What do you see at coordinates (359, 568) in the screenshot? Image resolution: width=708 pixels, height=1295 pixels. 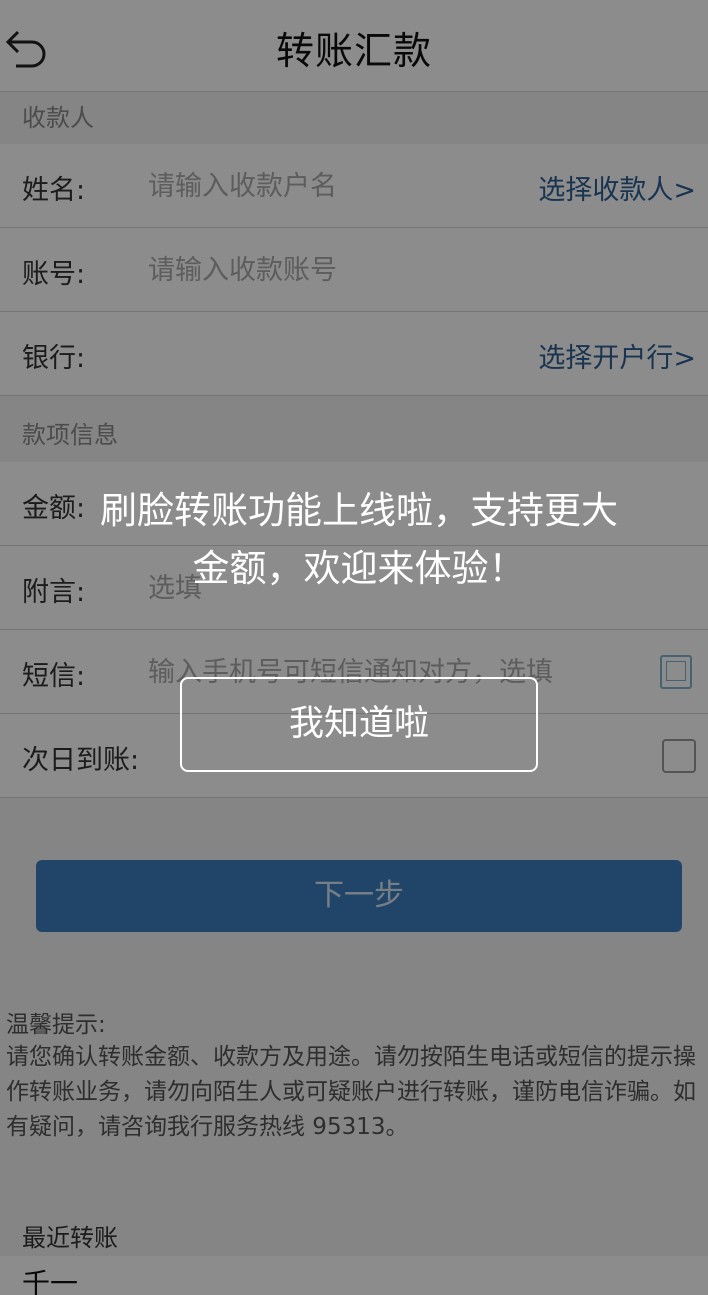 I see `announcement-line-2: 金额，欢迎来体验！` at bounding box center [359, 568].